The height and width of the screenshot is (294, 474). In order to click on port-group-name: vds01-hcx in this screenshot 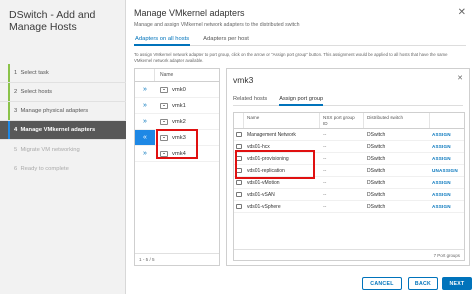, I will do `click(258, 146)`.